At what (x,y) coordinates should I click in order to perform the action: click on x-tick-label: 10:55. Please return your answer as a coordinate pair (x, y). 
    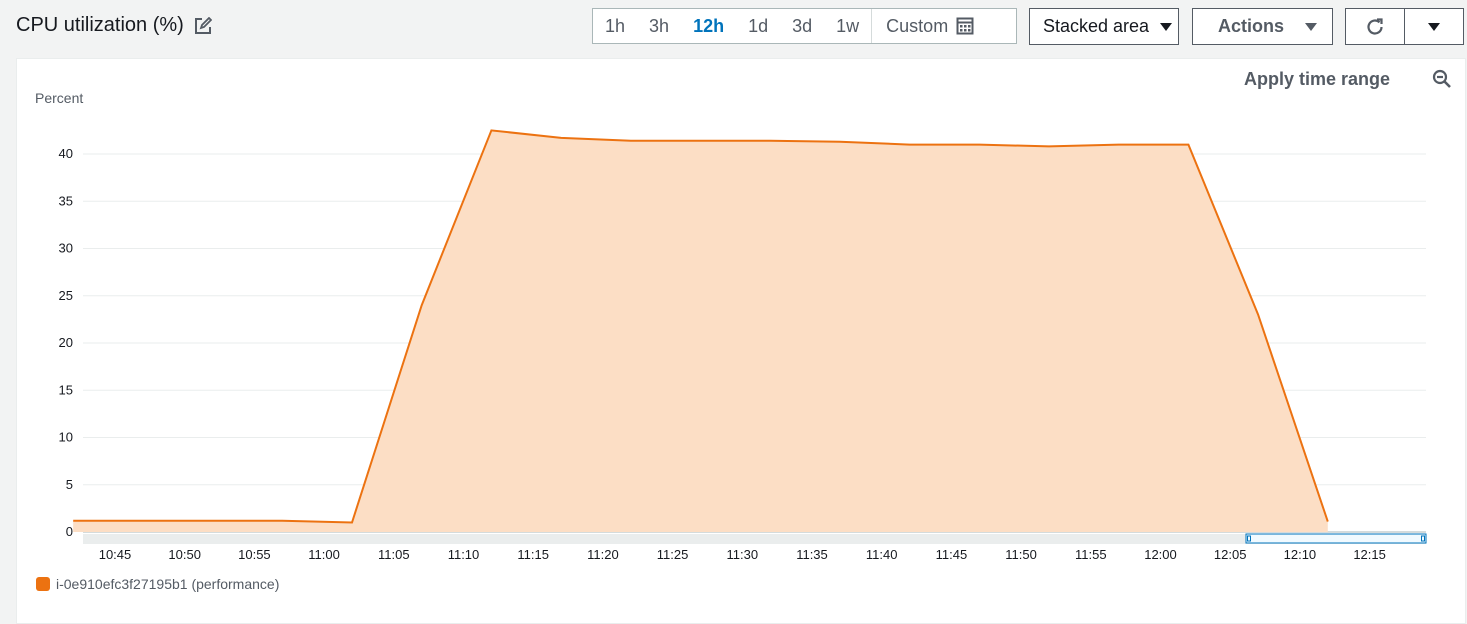
    Looking at the image, I should click on (254, 554).